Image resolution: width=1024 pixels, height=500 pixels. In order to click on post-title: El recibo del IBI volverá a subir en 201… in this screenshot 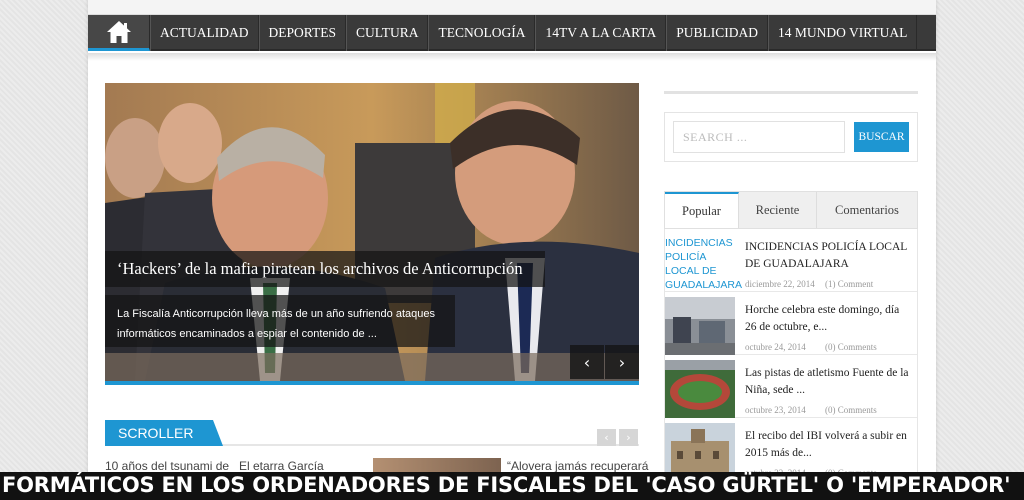, I will do `click(829, 445)`.